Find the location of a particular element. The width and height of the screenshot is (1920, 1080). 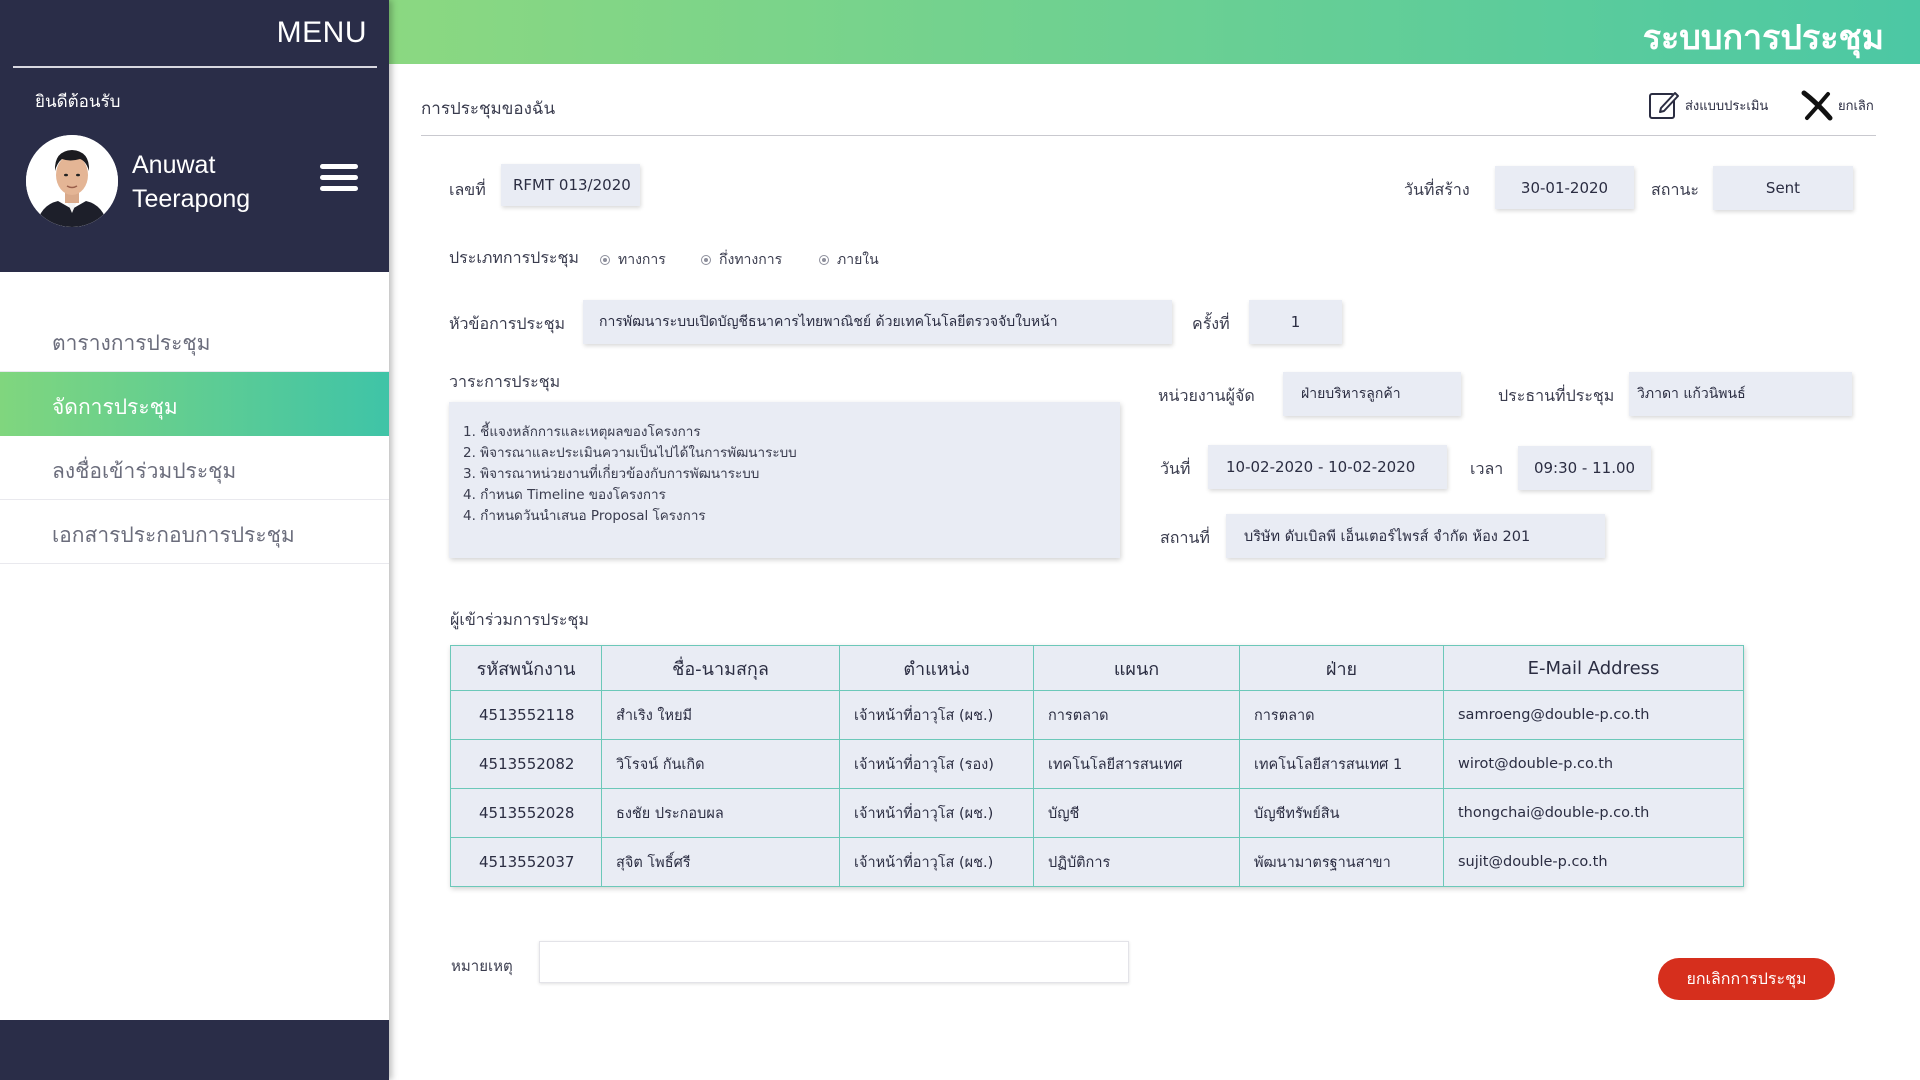

column-header: E-Mail Address is located at coordinates (1593, 668).